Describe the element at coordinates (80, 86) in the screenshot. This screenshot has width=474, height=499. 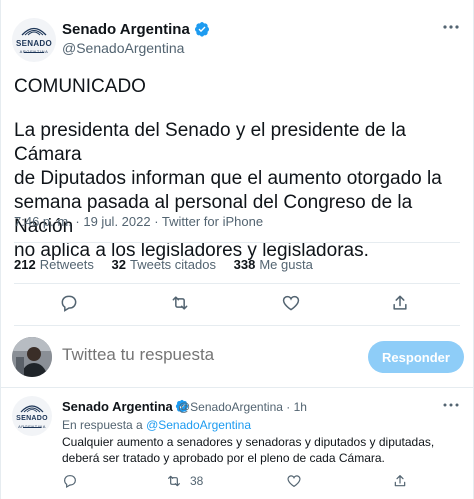
I see `tweet-title: COMUNICADO` at that location.